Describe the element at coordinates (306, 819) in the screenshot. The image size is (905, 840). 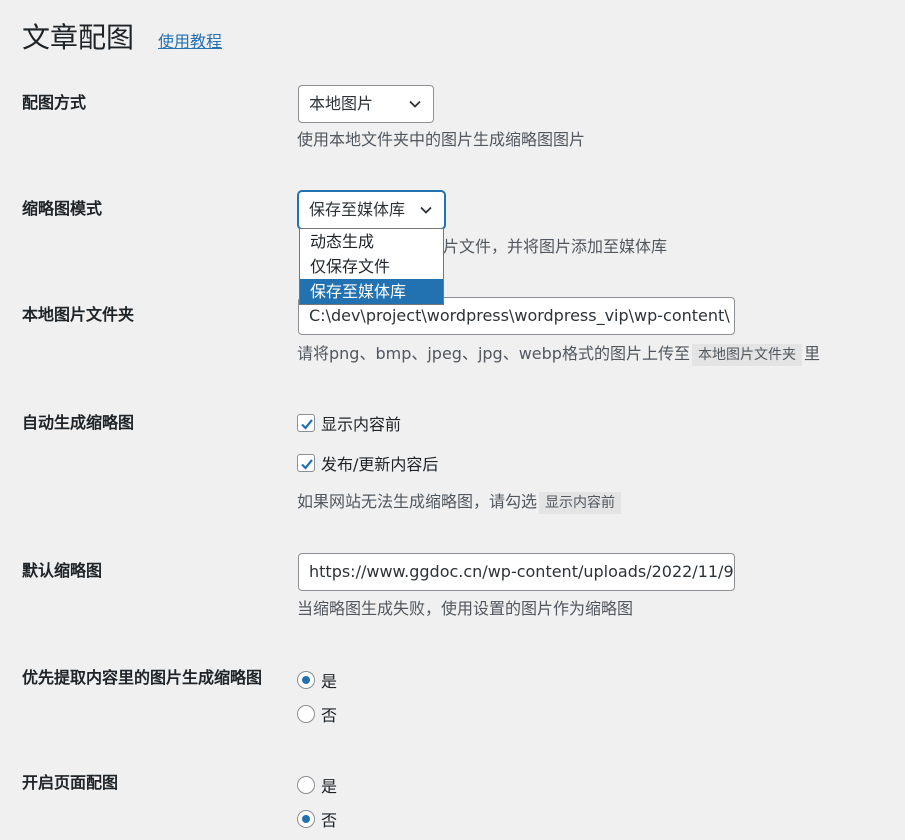
I see `page-image-no-radio` at that location.